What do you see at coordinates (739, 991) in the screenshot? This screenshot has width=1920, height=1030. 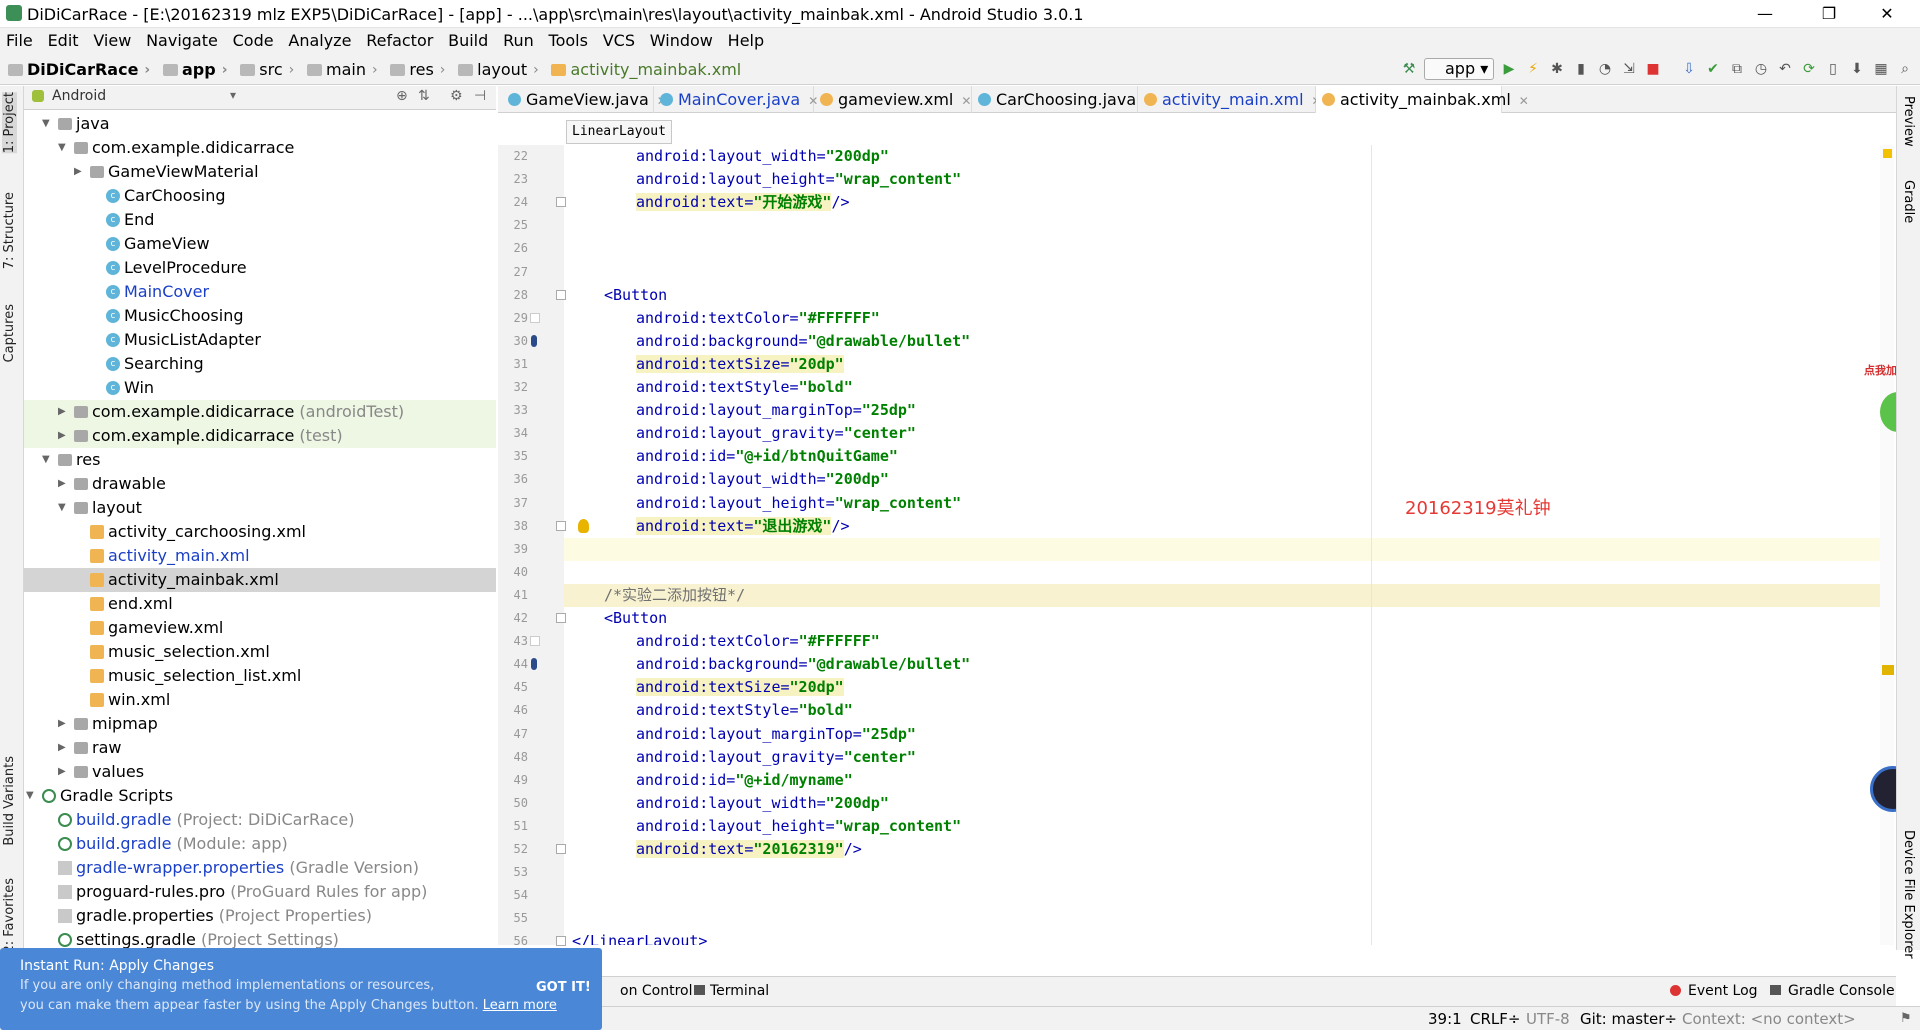 I see `tab-terminal: Terminal` at bounding box center [739, 991].